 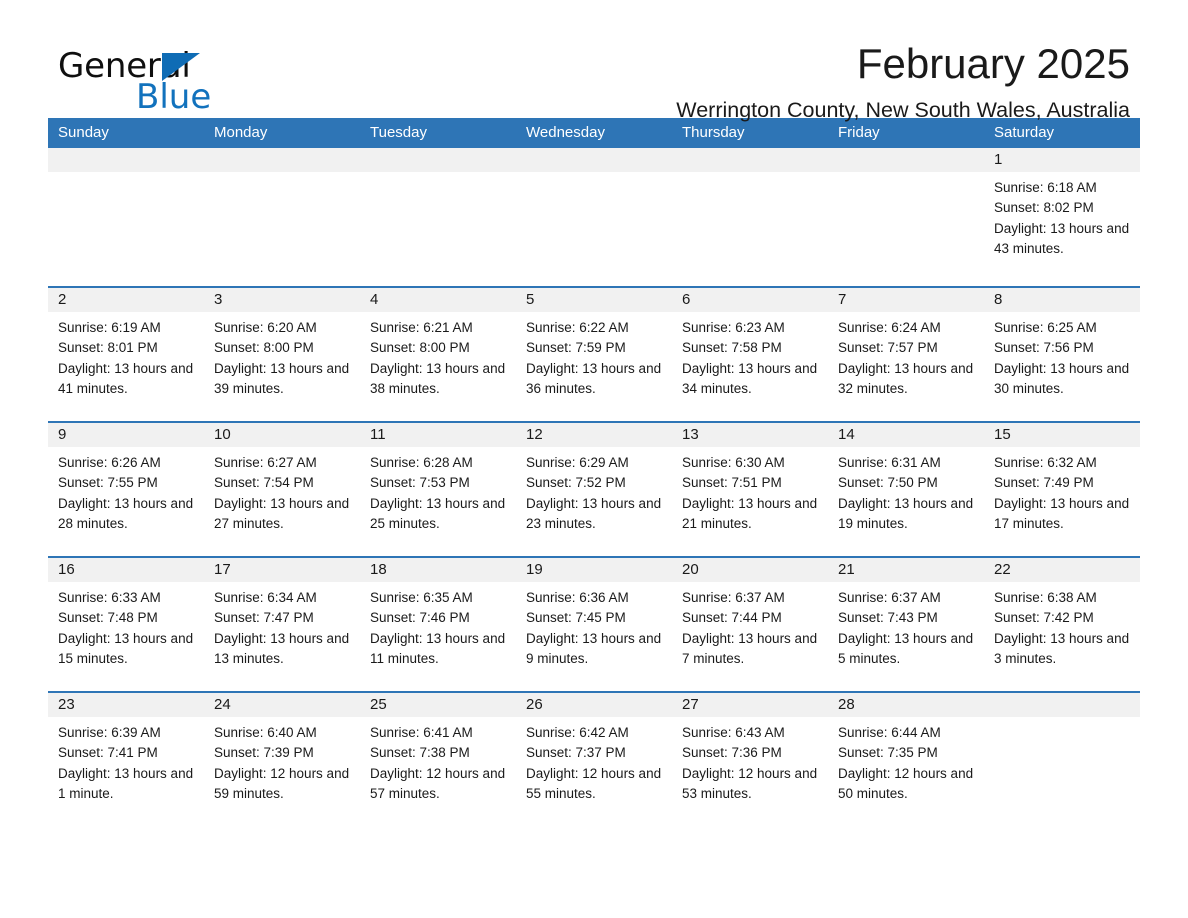 I want to click on weekday-header-monday: Monday, so click(x=241, y=132).